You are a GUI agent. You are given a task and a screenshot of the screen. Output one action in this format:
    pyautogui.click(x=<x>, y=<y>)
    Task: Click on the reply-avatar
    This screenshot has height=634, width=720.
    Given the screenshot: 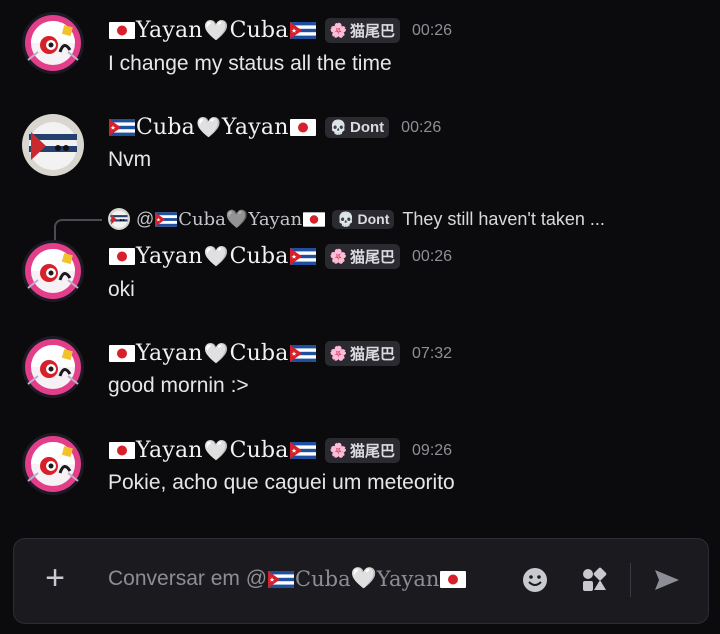 What is the action you would take?
    pyautogui.click(x=119, y=219)
    